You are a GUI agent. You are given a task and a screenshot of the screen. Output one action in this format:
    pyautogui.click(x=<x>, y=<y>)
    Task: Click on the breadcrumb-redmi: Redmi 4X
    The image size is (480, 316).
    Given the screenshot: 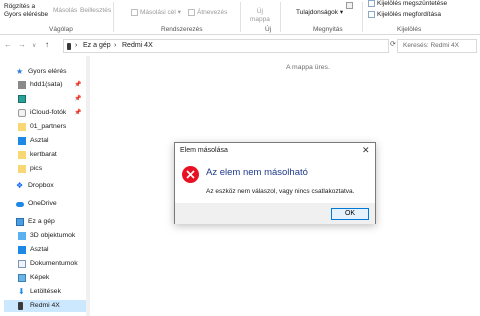 What is the action you would take?
    pyautogui.click(x=137, y=45)
    